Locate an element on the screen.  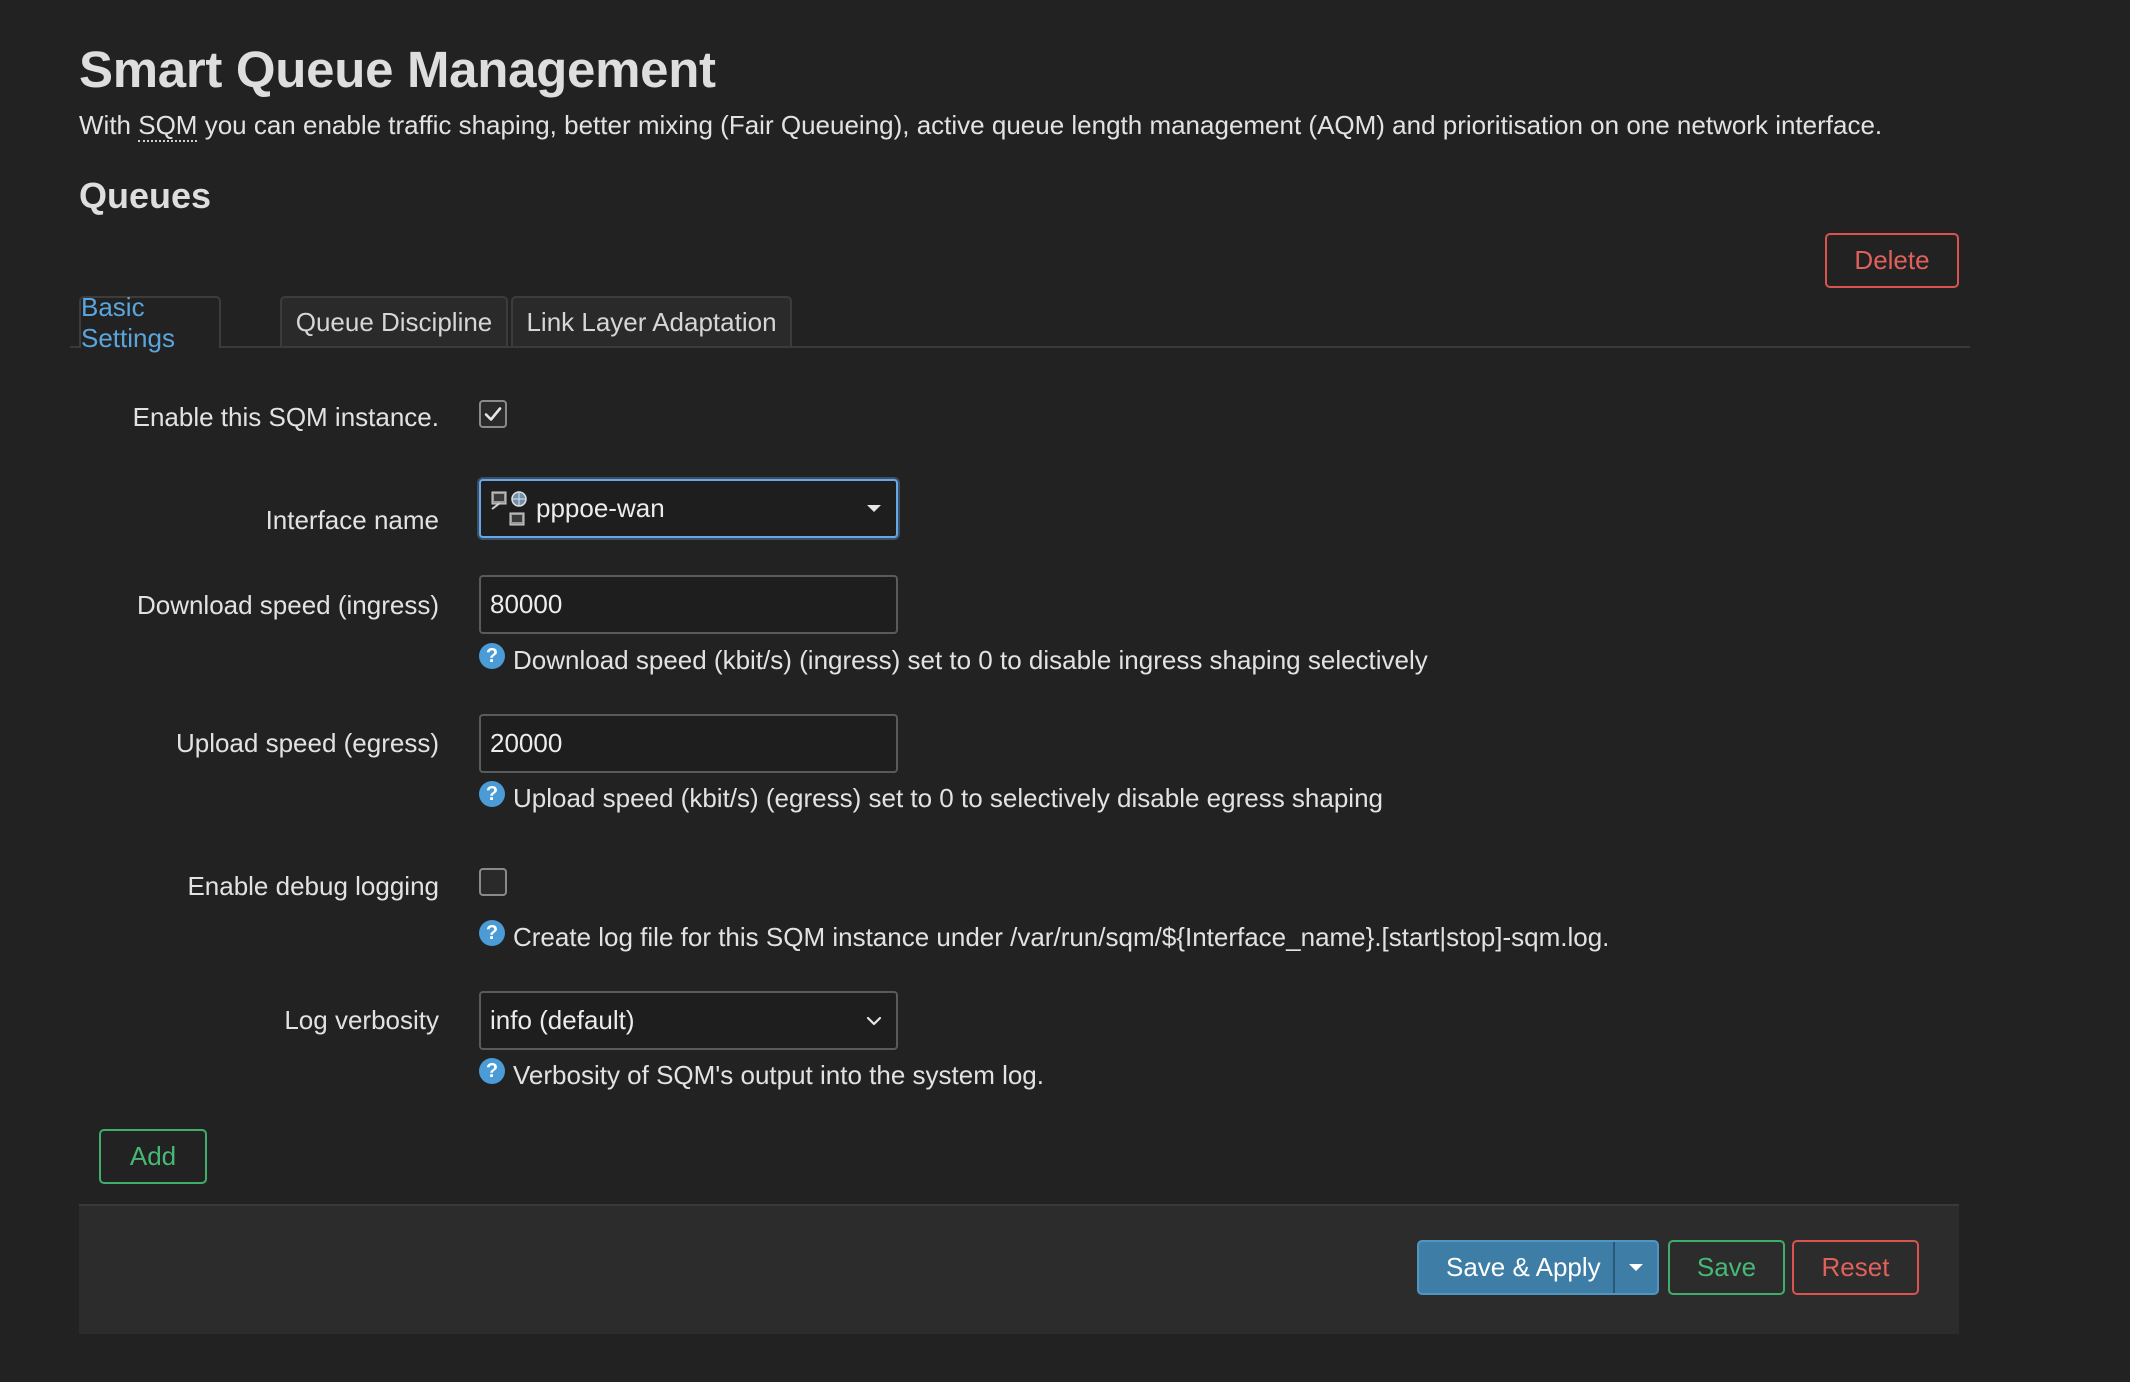
save-apply-dropdown-icon is located at coordinates (1636, 1267).